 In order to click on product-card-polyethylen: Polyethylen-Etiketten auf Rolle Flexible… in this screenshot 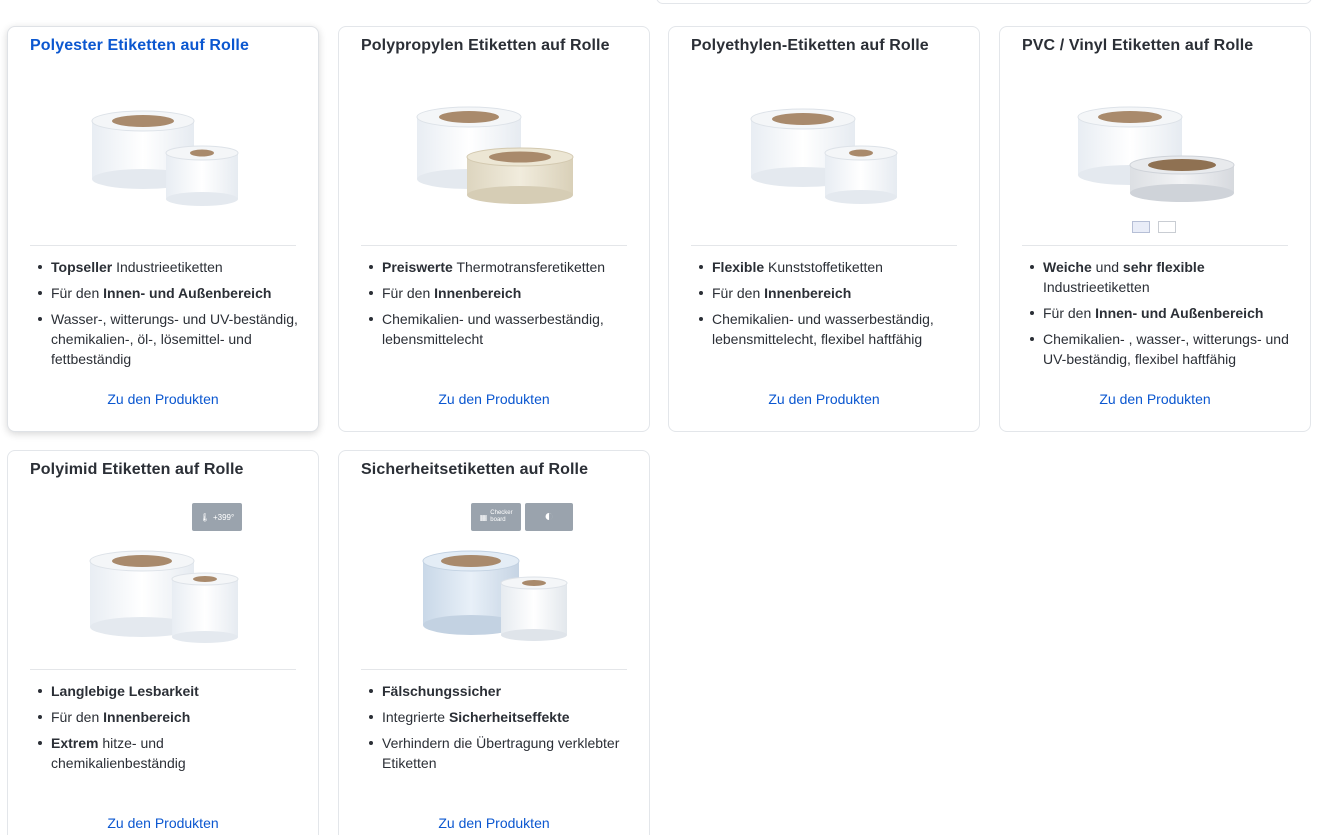, I will do `click(824, 229)`.